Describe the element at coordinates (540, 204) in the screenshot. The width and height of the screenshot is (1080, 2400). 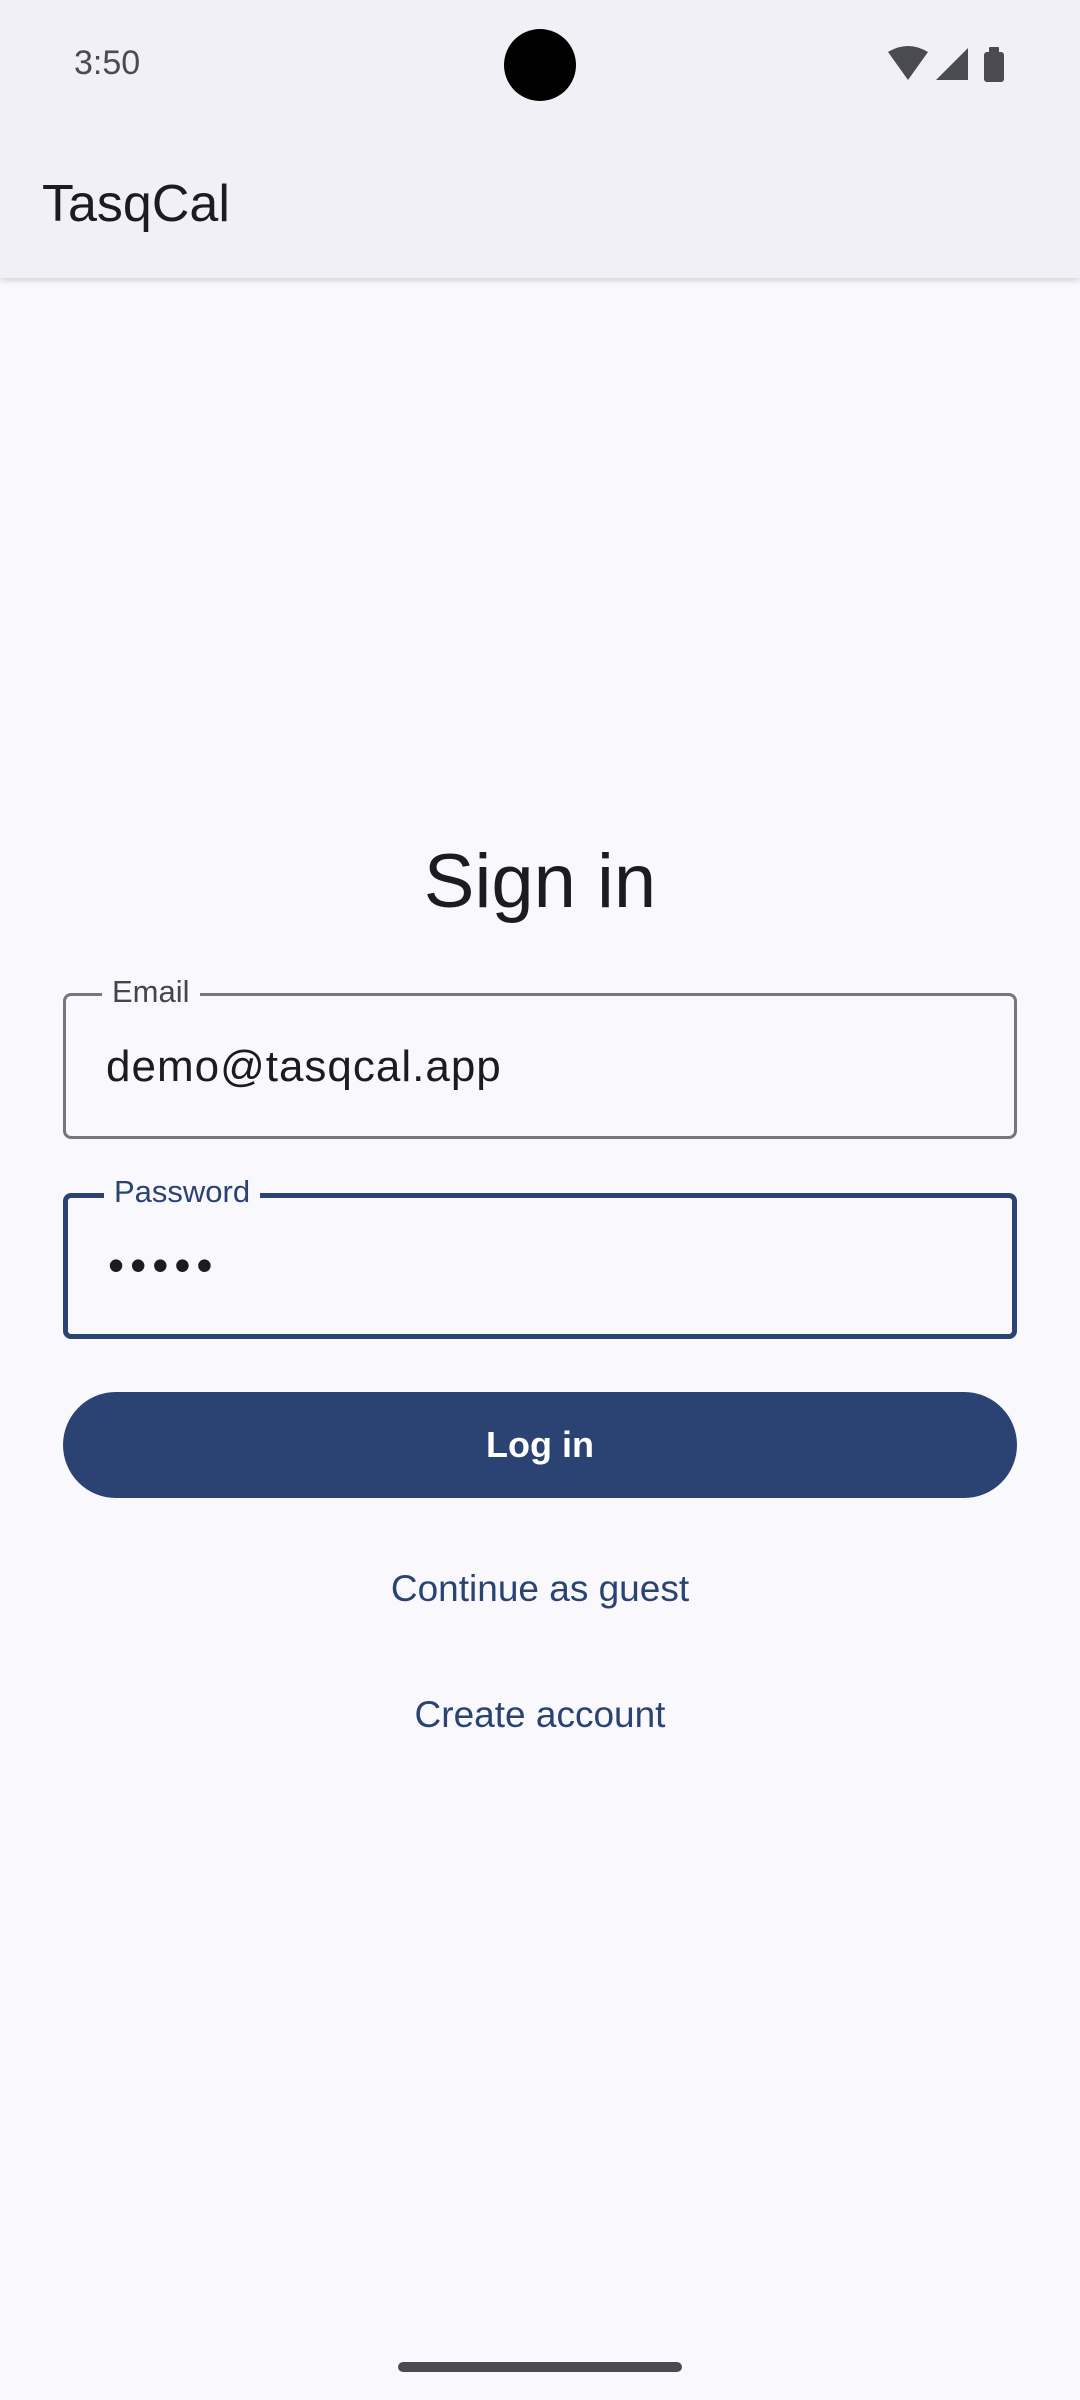
I see `app-bar: TasqCal` at that location.